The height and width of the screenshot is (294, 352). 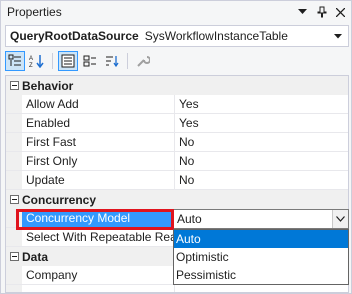 What do you see at coordinates (31, 59) in the screenshot?
I see `svg-text: A` at bounding box center [31, 59].